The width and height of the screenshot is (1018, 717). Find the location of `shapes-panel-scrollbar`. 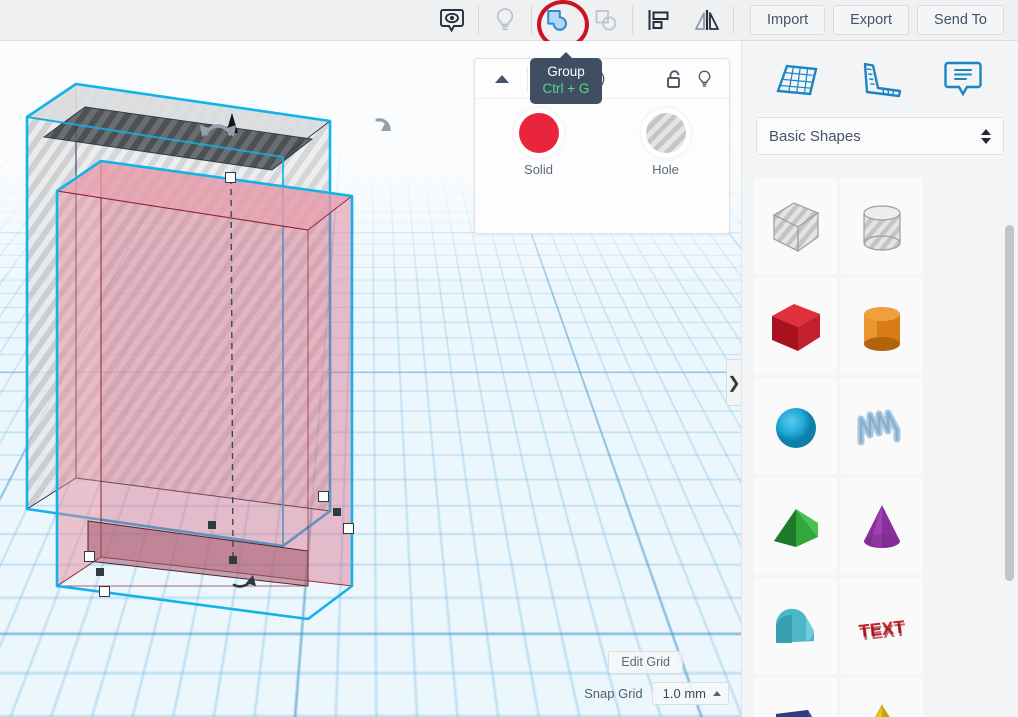

shapes-panel-scrollbar is located at coordinates (1009, 403).